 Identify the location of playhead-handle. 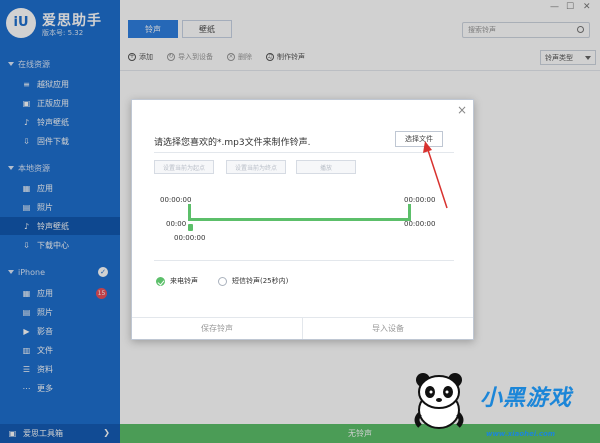
(190, 227).